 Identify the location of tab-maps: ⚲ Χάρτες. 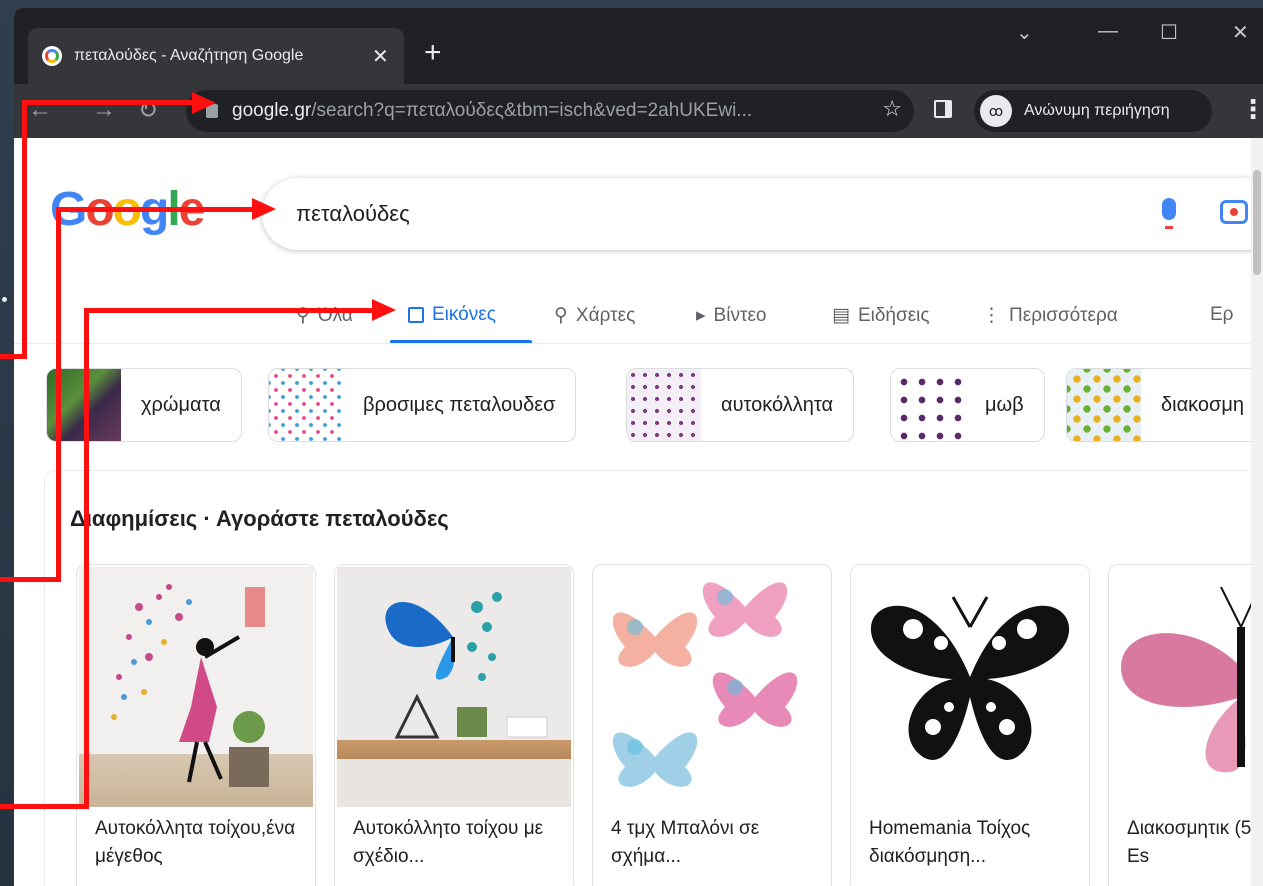
(594, 315).